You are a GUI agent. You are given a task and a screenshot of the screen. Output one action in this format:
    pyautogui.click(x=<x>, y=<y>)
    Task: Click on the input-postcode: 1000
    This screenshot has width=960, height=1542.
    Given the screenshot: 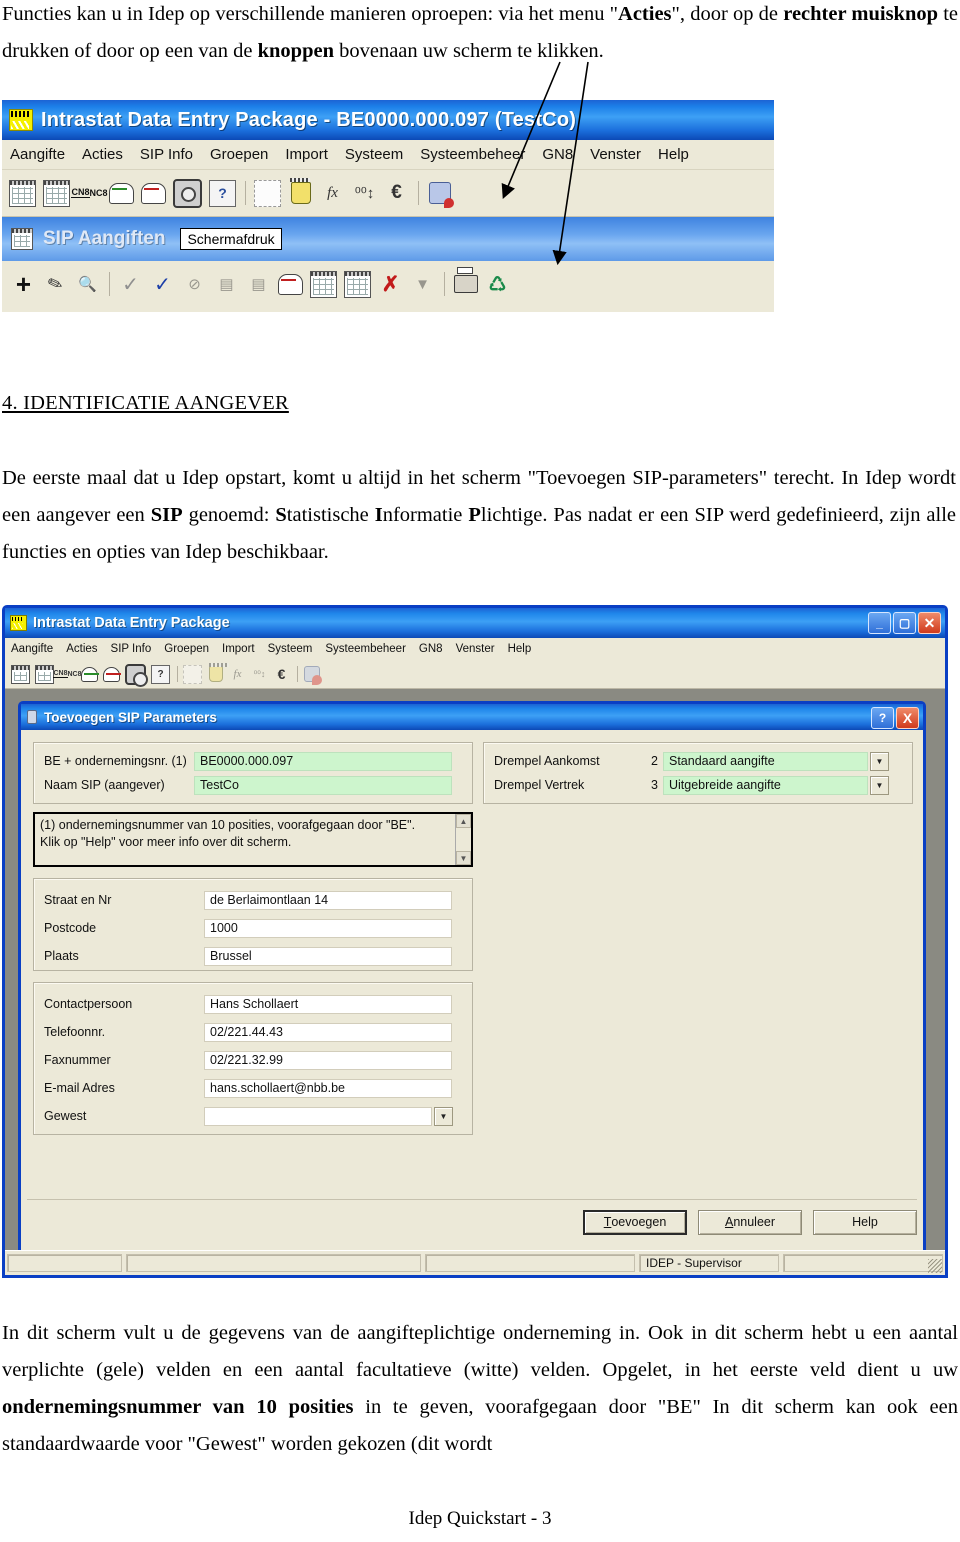 What is the action you would take?
    pyautogui.click(x=328, y=928)
    